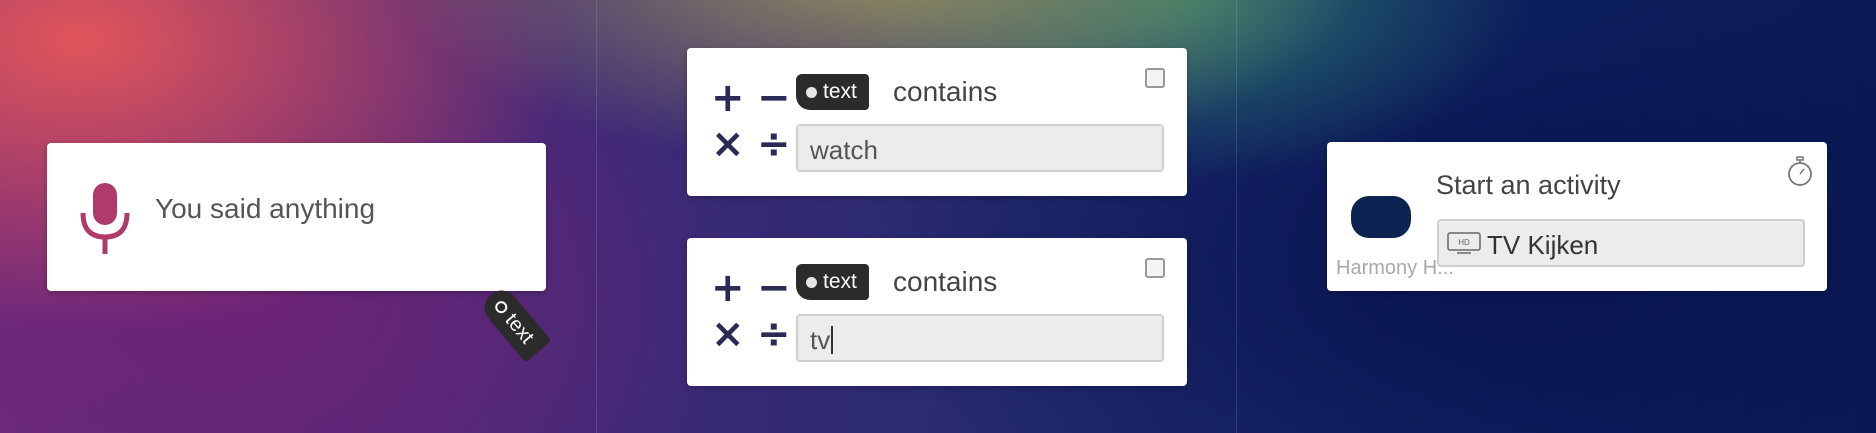  What do you see at coordinates (1381, 217) in the screenshot?
I see `harmony-hub-icon` at bounding box center [1381, 217].